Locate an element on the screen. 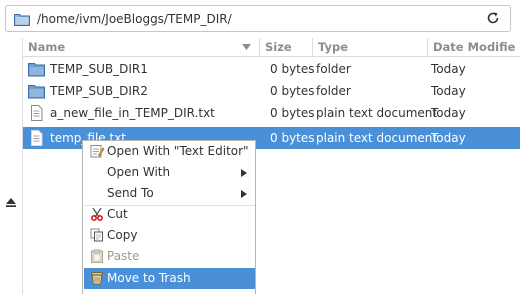 The image size is (520, 294). trash-icon is located at coordinates (97, 278).